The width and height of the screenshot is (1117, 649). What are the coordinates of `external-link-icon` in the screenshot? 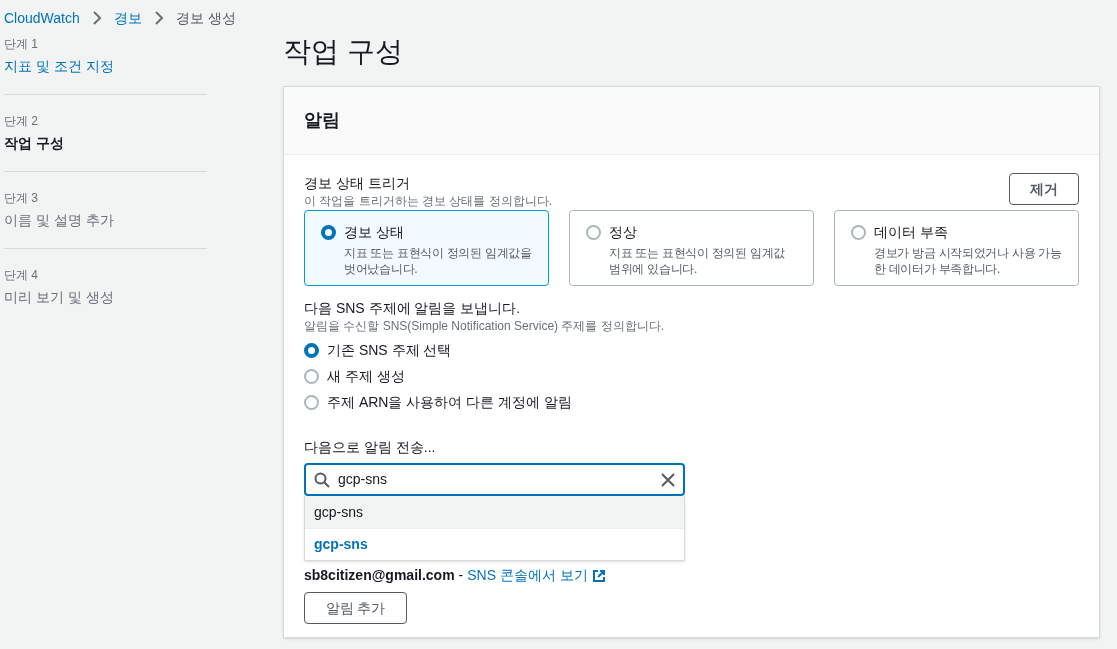 It's located at (598, 575).